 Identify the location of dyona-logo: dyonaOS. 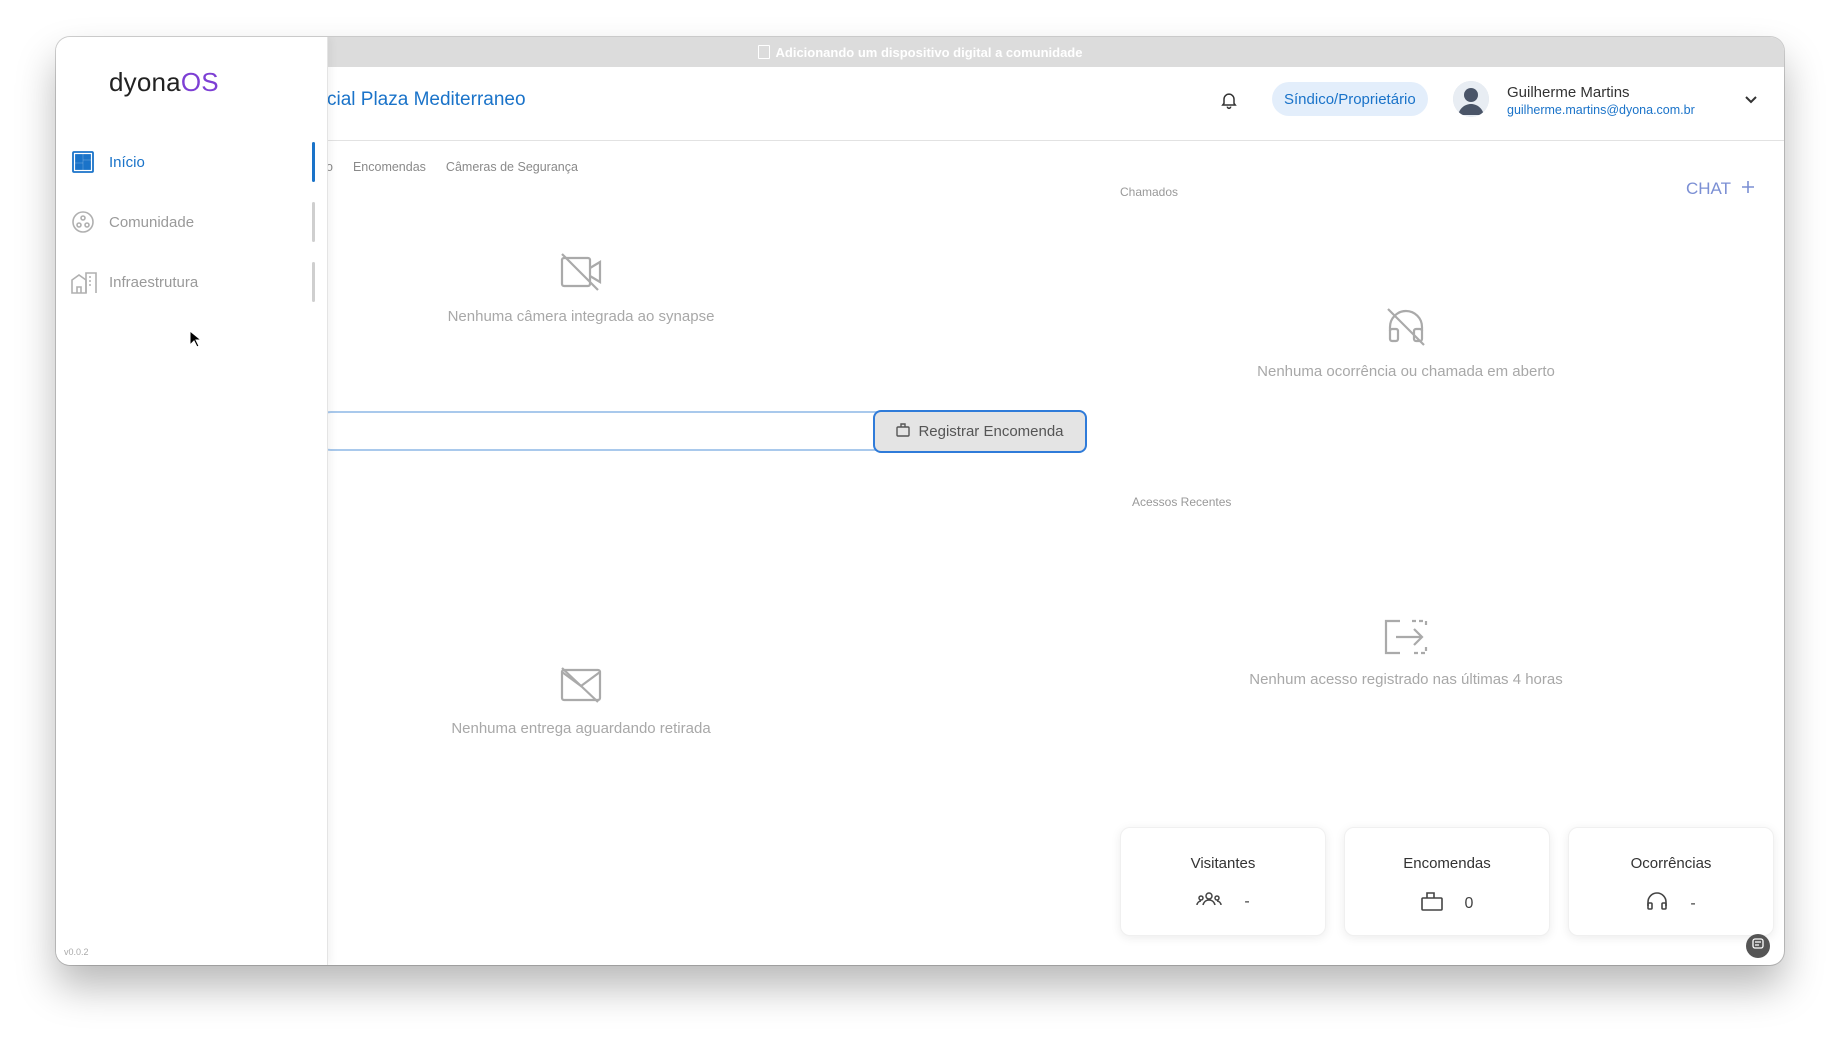
(164, 82).